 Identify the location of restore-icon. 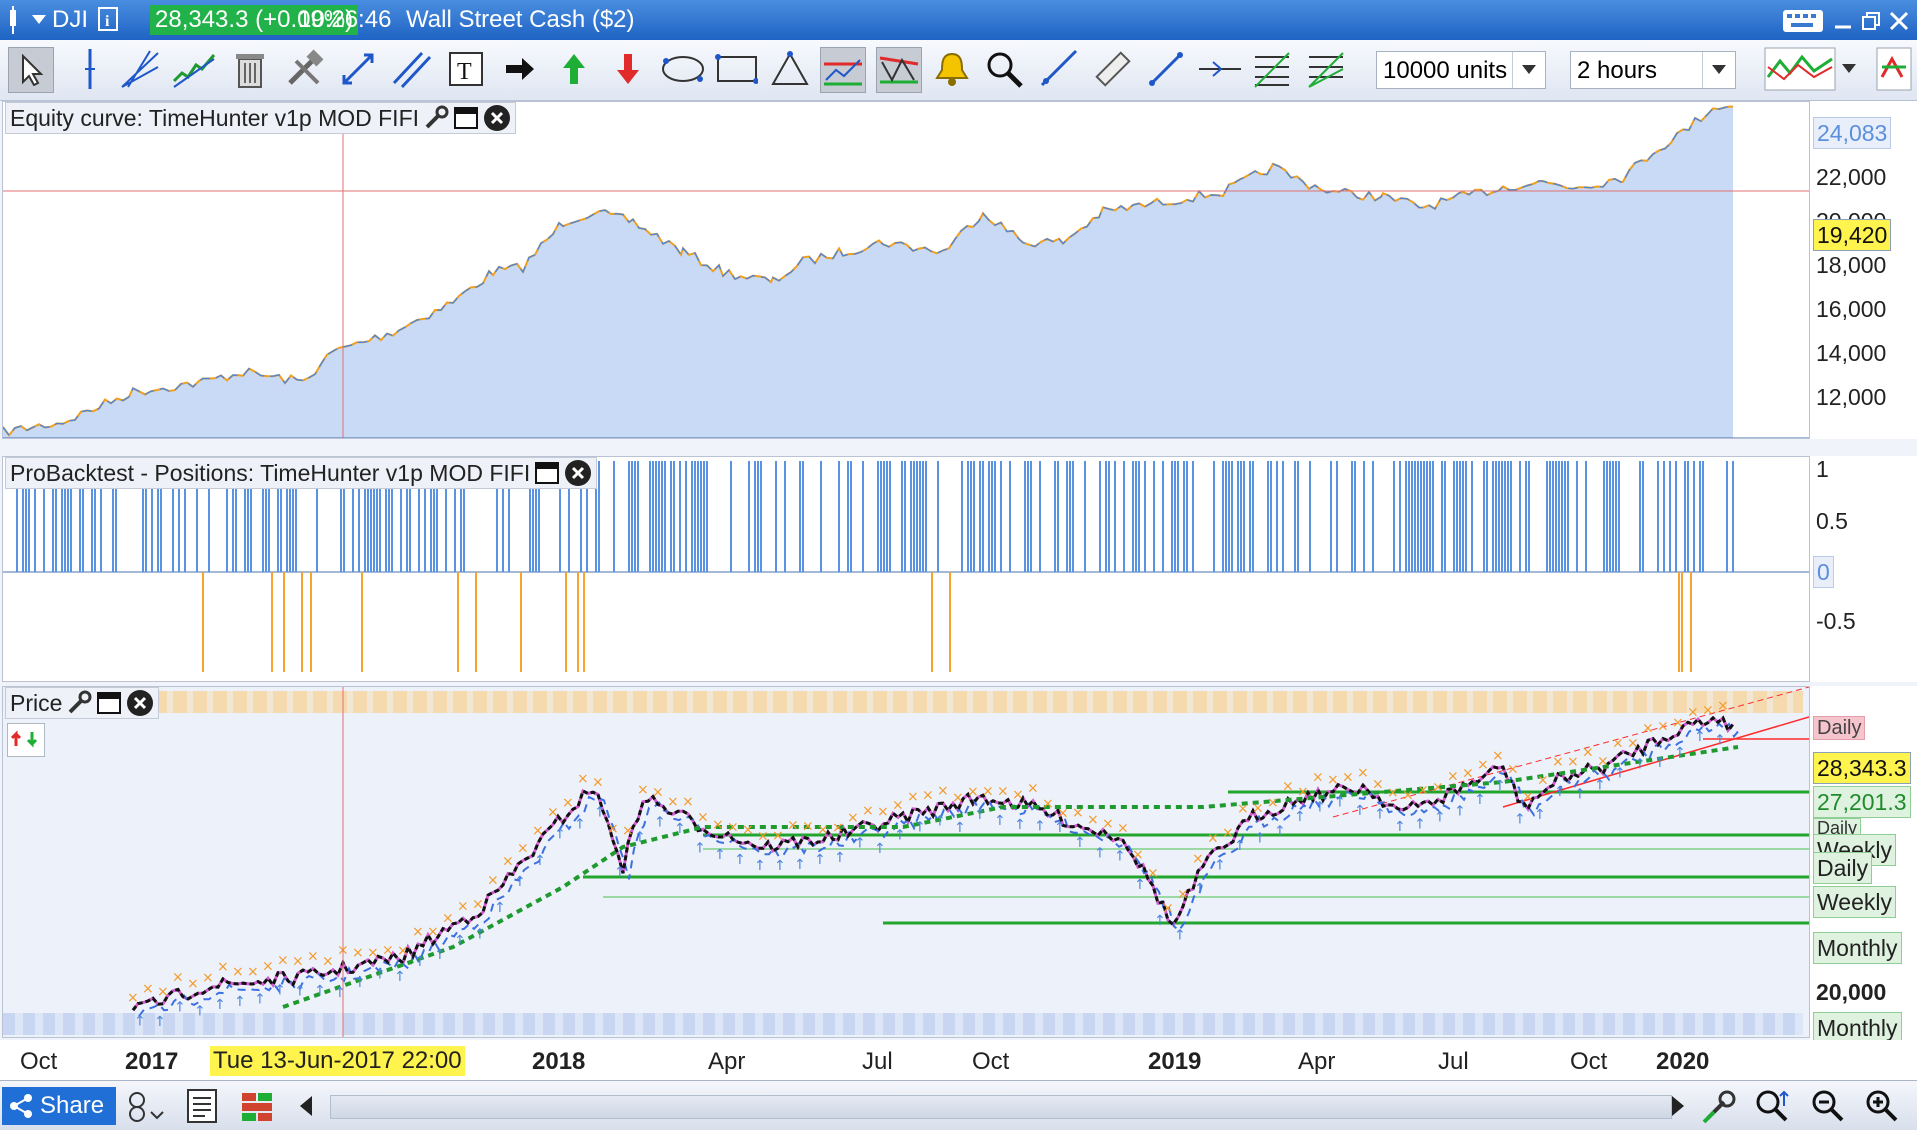
(1871, 21).